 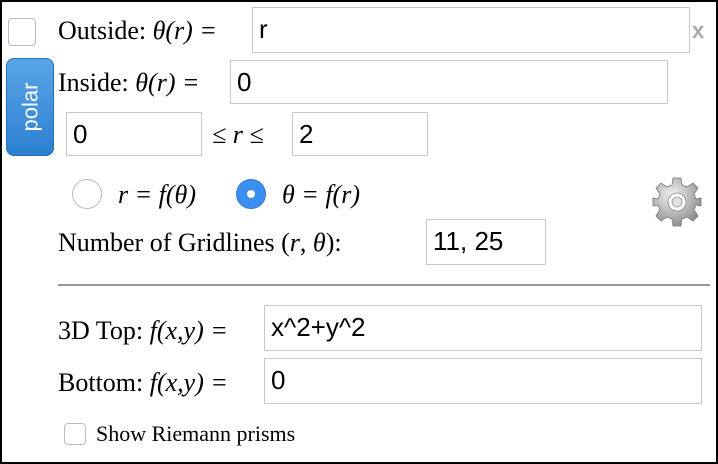 What do you see at coordinates (319, 242) in the screenshot?
I see `gridlines-var-theta: θ` at bounding box center [319, 242].